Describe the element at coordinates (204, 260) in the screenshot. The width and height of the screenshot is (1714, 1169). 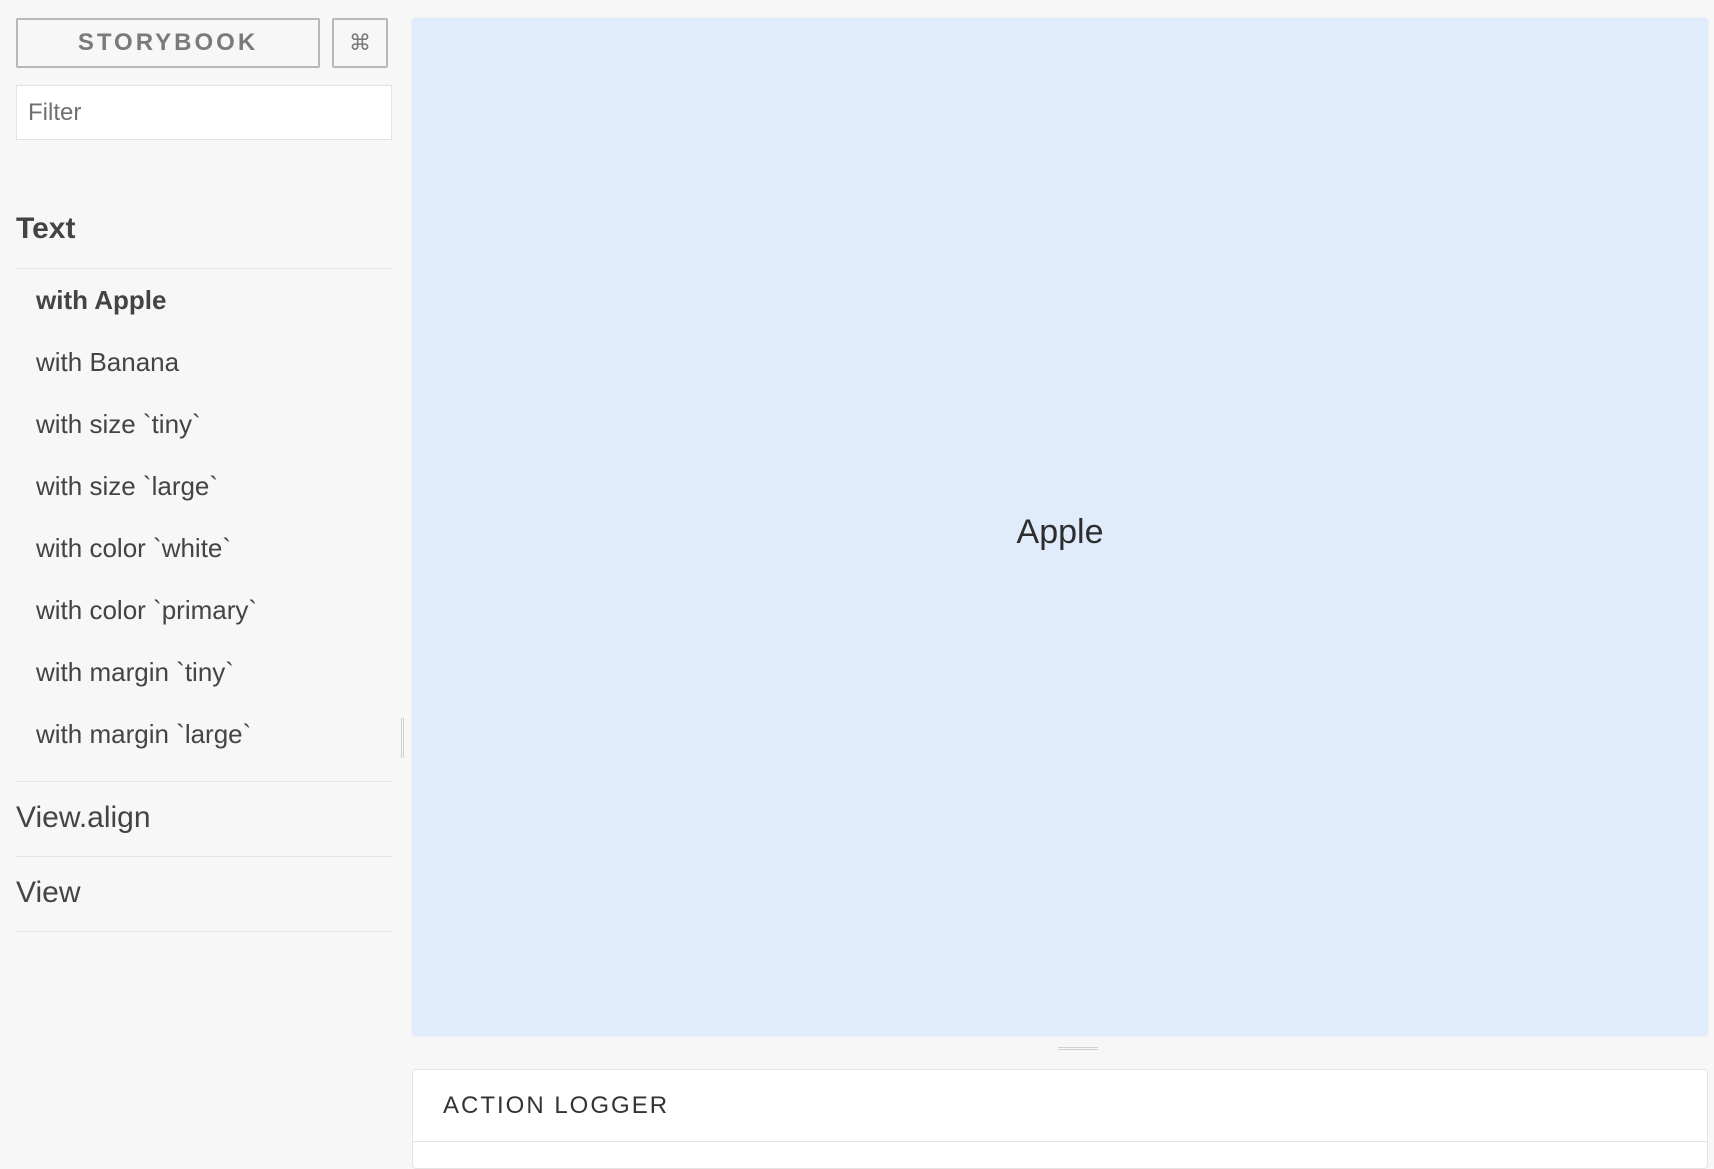
I see `kind-divider` at that location.